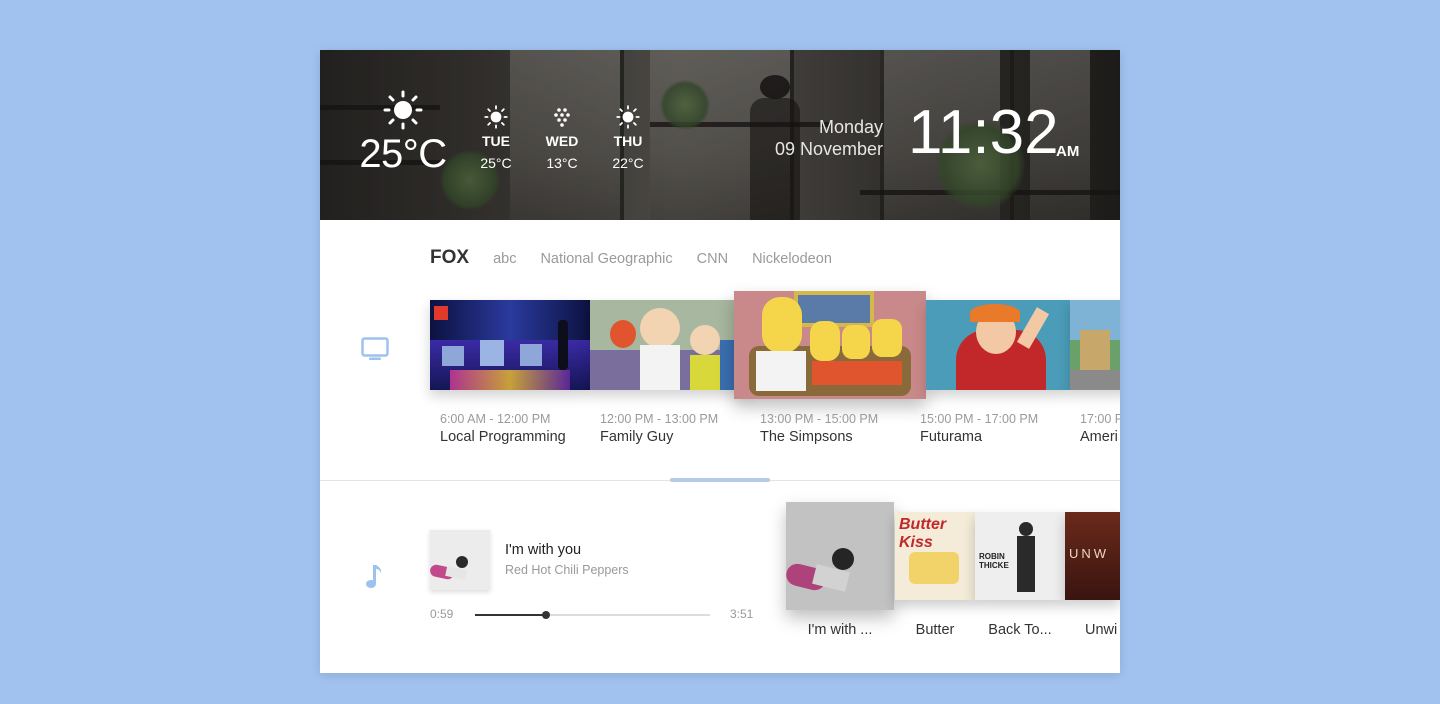  What do you see at coordinates (840, 556) in the screenshot?
I see `album-cover` at bounding box center [840, 556].